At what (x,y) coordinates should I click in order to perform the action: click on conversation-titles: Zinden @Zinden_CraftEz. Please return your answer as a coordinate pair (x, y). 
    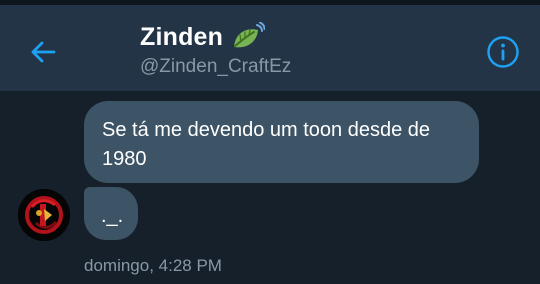
    Looking at the image, I should click on (215, 48).